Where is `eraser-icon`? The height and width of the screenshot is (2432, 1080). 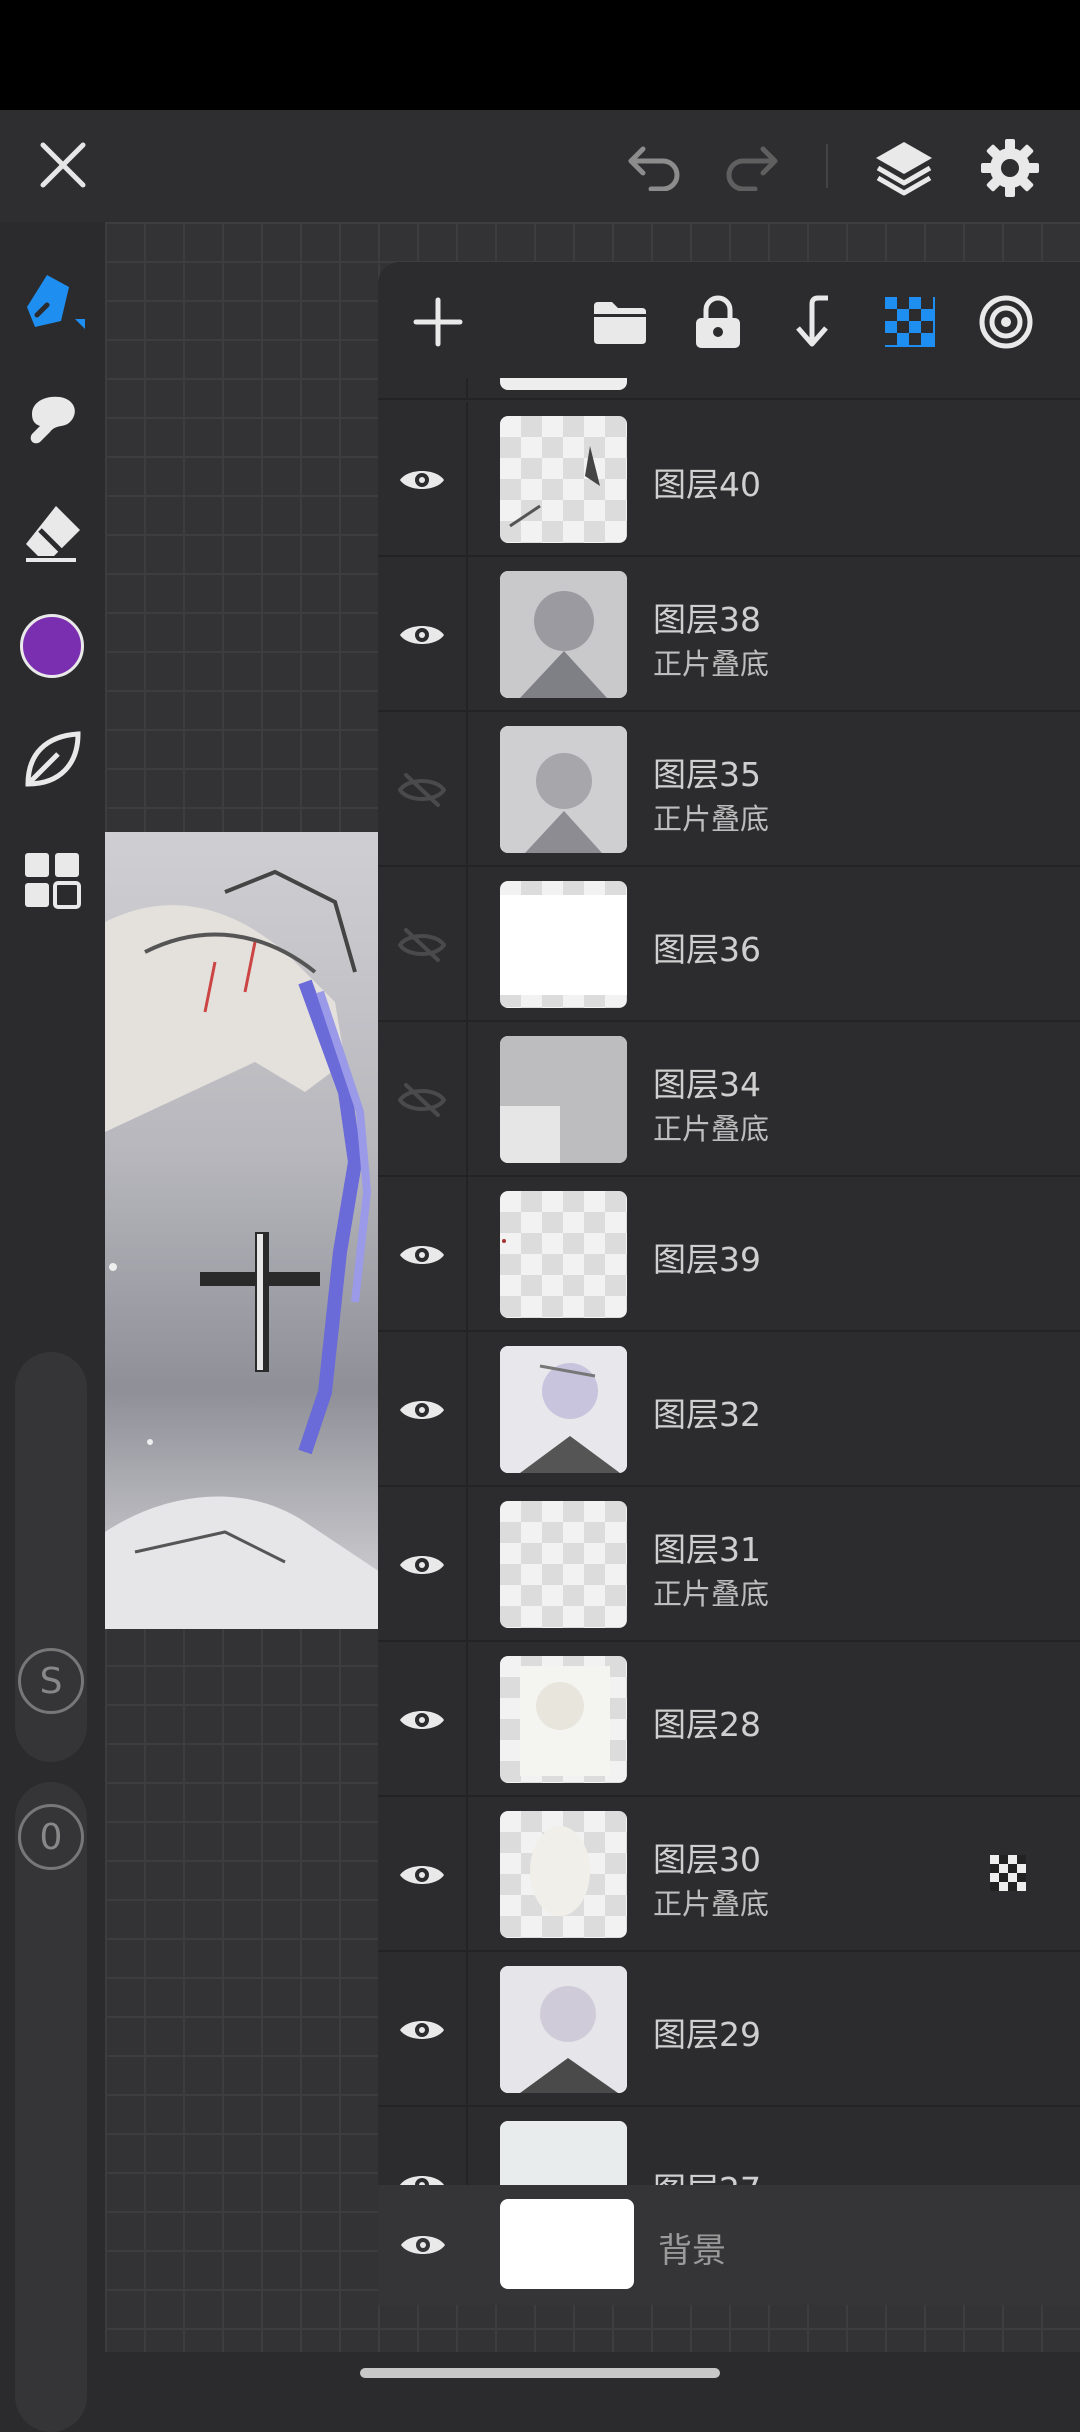 eraser-icon is located at coordinates (52, 532).